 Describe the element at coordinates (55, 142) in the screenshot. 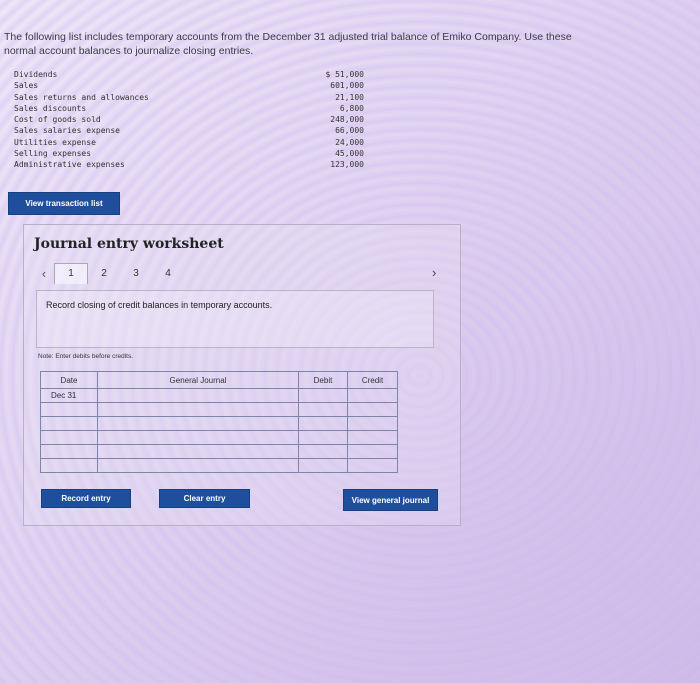

I see `account-name: Utilities expense` at that location.